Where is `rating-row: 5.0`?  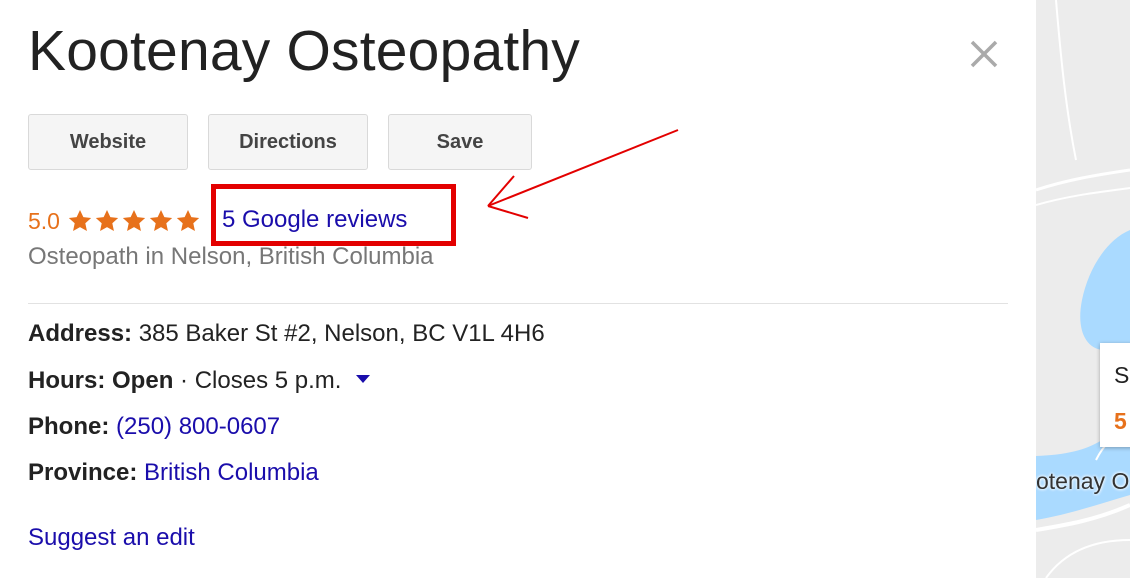
rating-row: 5.0 is located at coordinates (115, 221).